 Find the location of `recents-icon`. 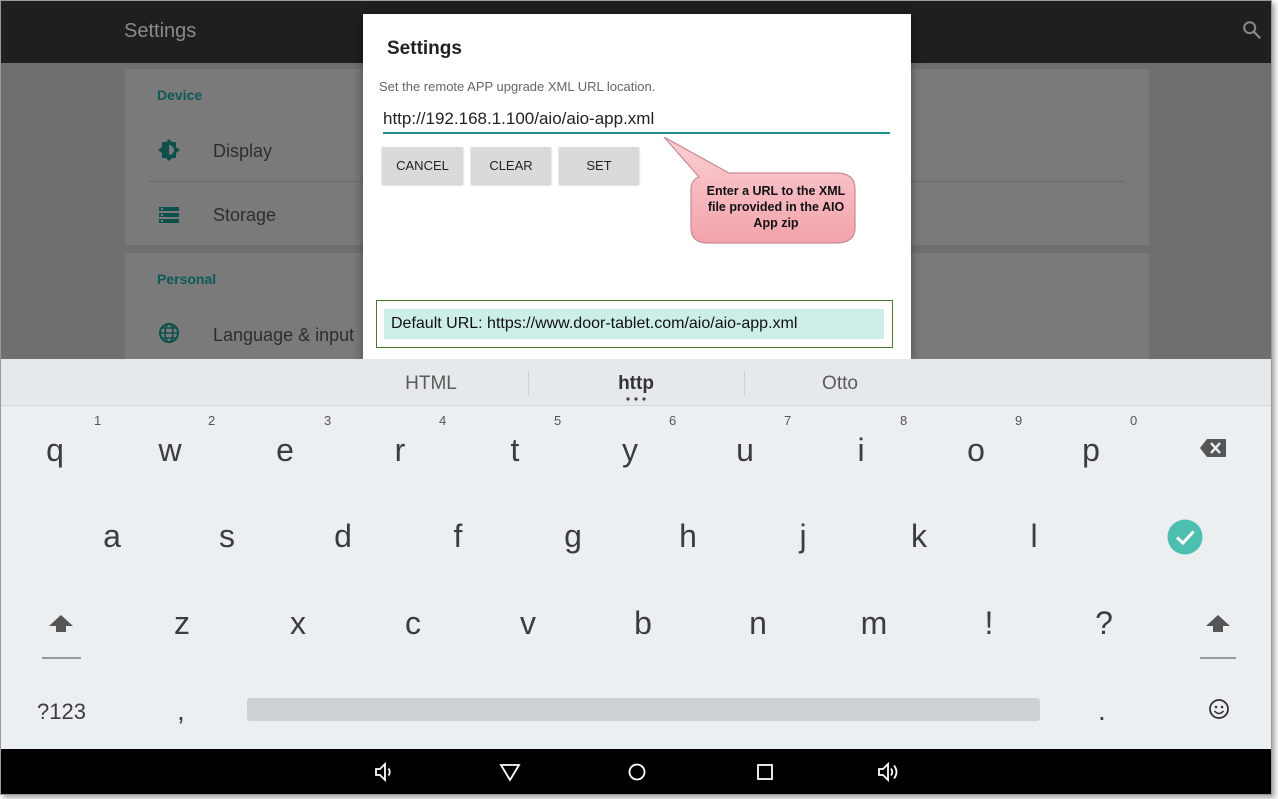

recents-icon is located at coordinates (765, 772).